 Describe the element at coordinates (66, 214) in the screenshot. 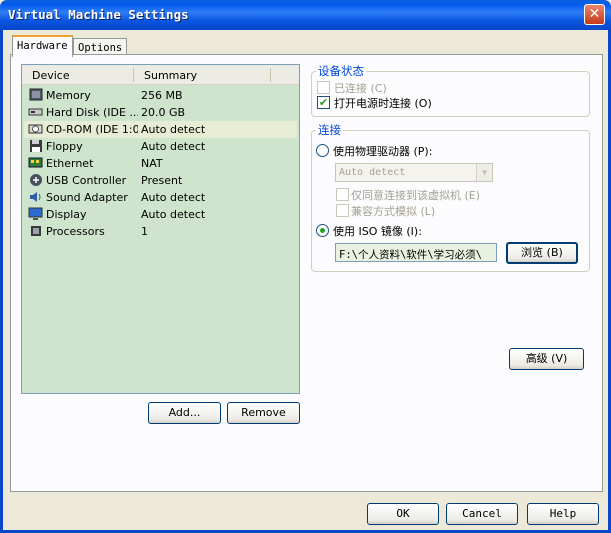

I see `device-name: Display` at that location.